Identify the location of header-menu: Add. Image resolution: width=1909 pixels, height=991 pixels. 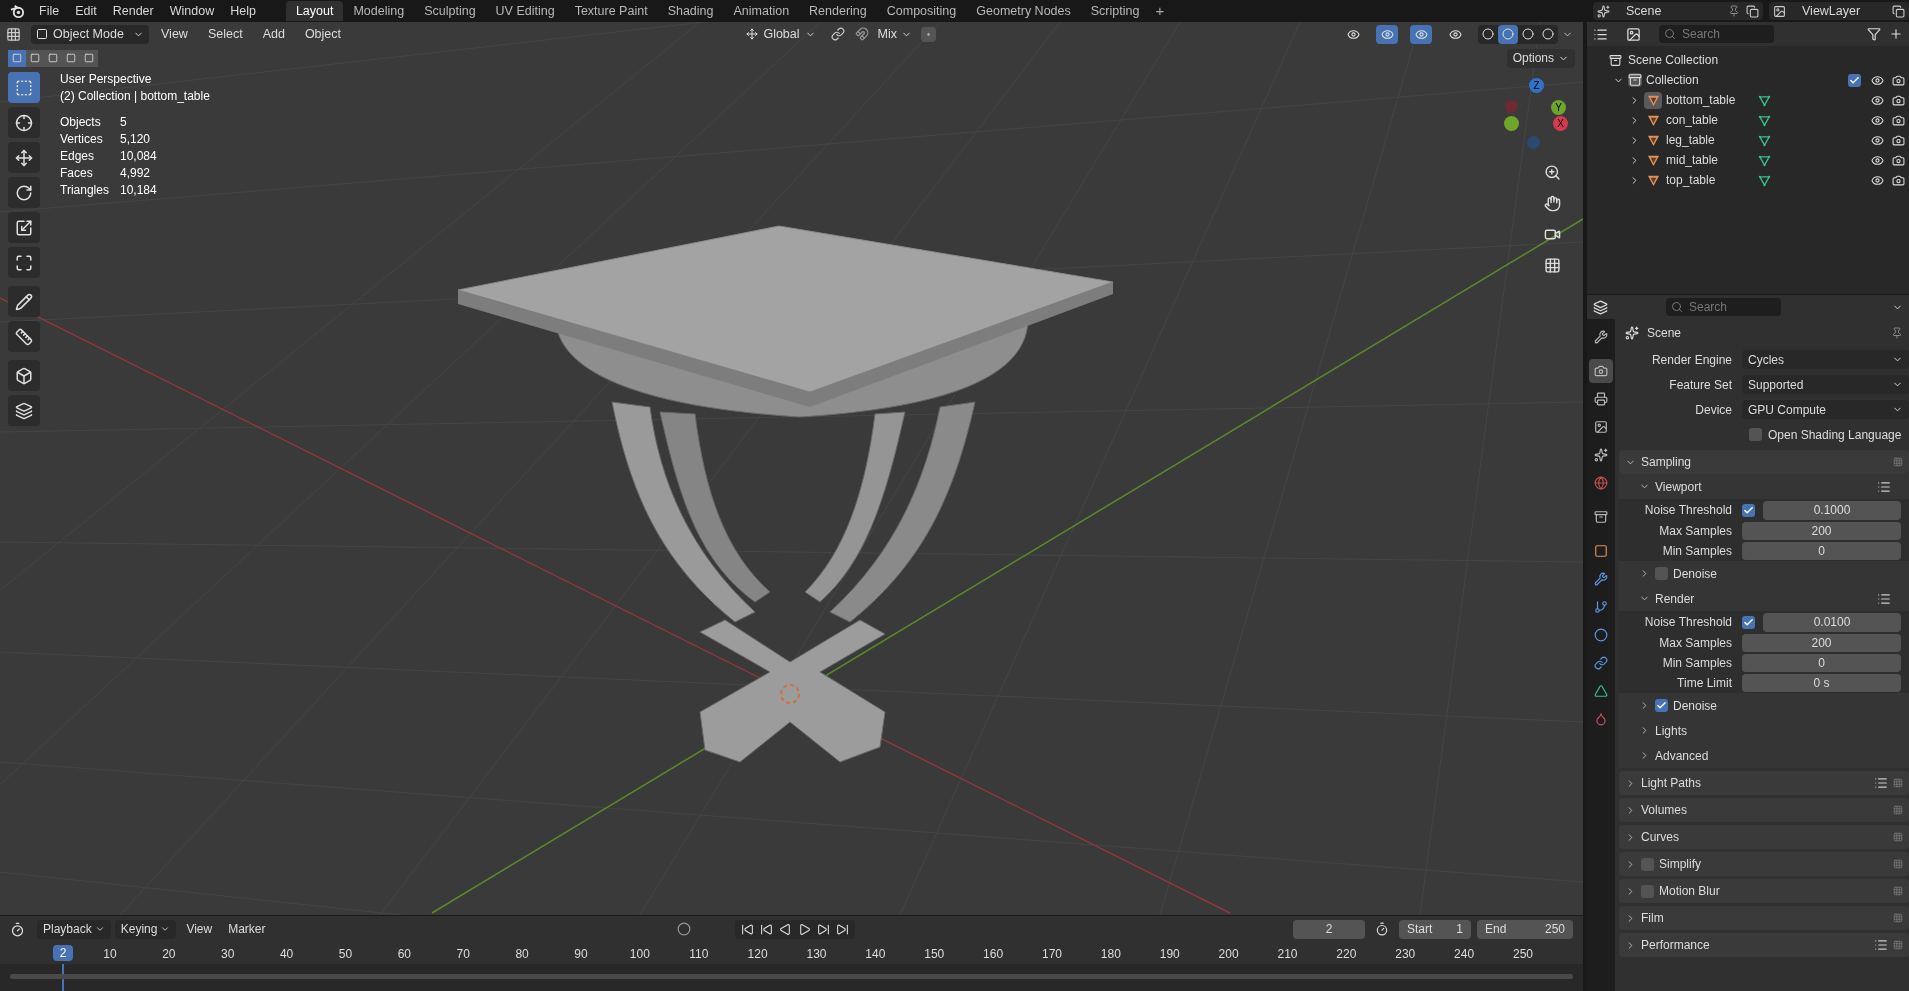
(273, 34).